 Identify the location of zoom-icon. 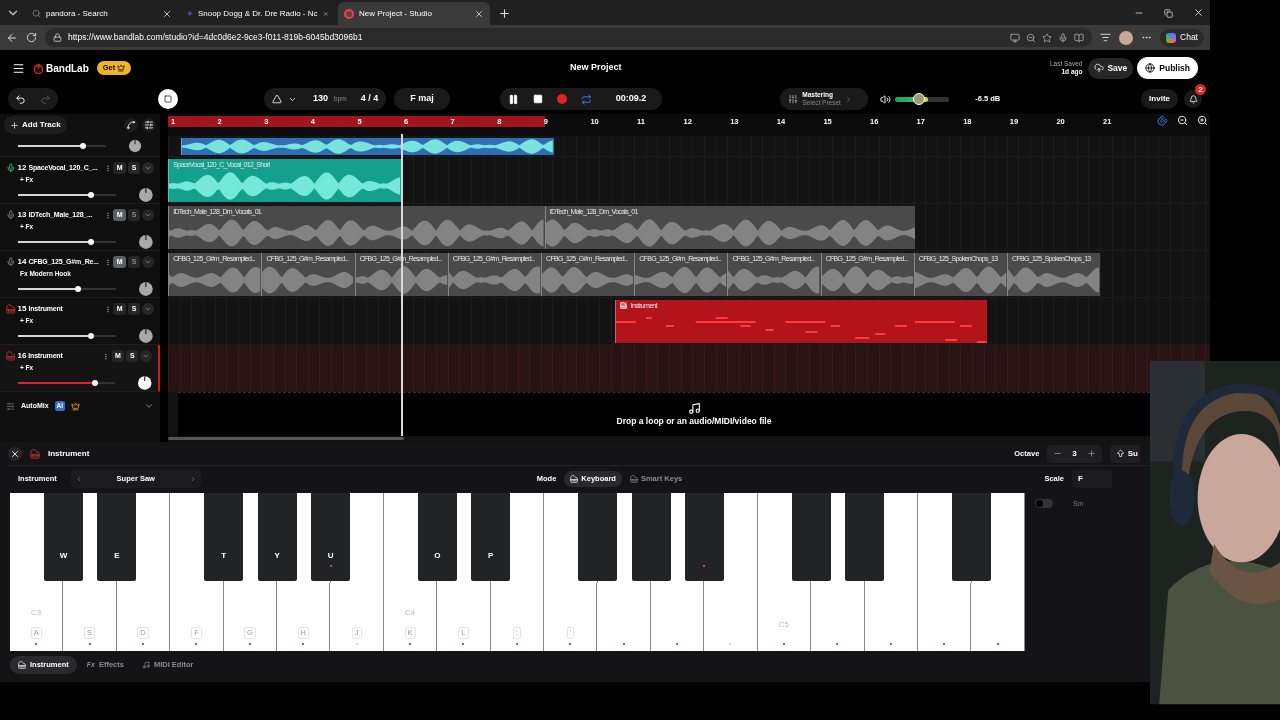
(1031, 37).